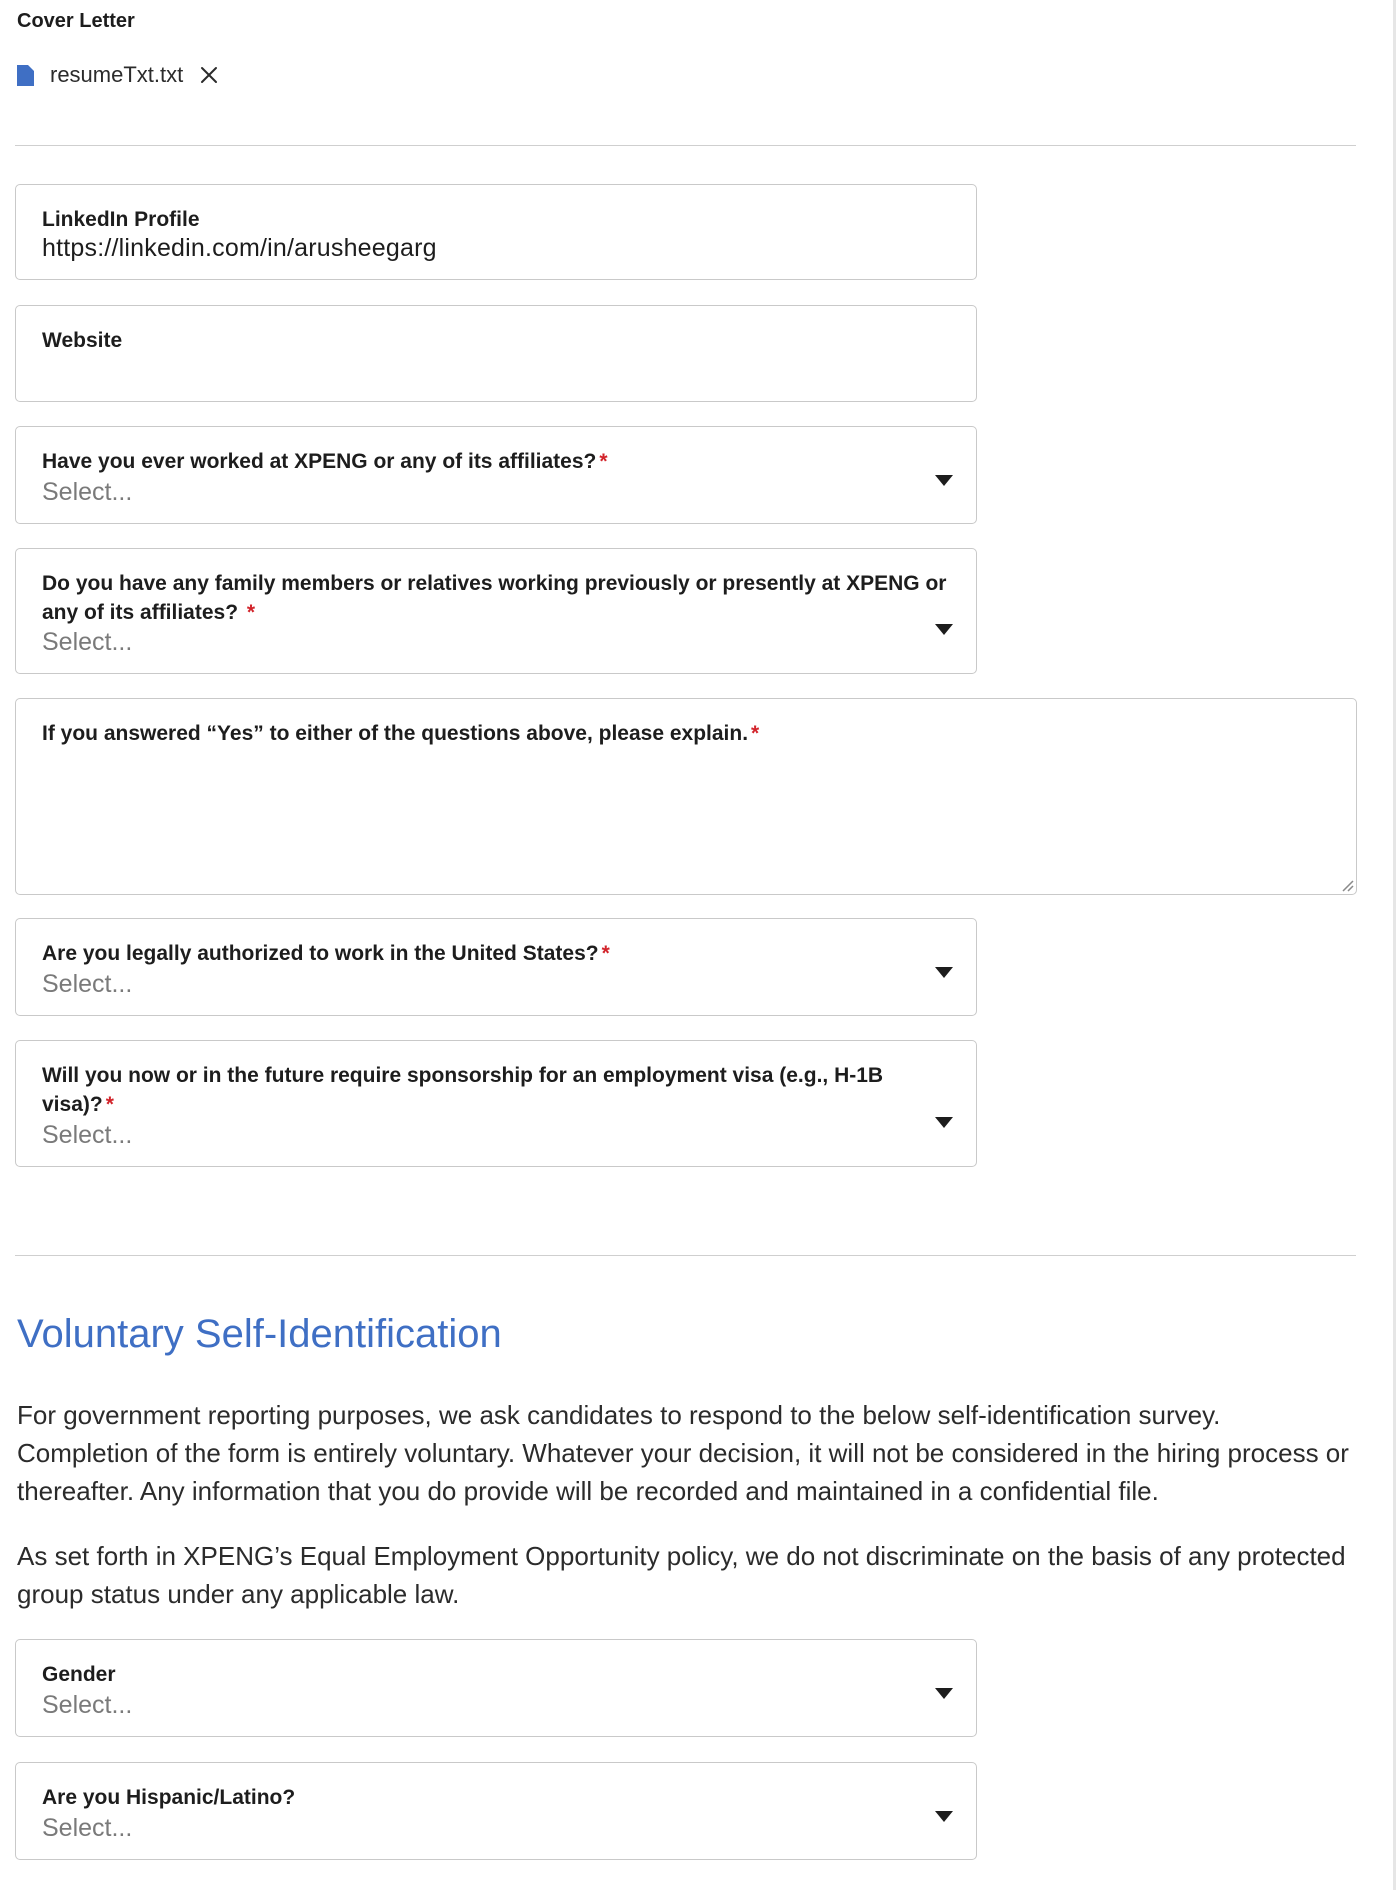 The image size is (1396, 1890). I want to click on gender-label: Gender, so click(79, 1674).